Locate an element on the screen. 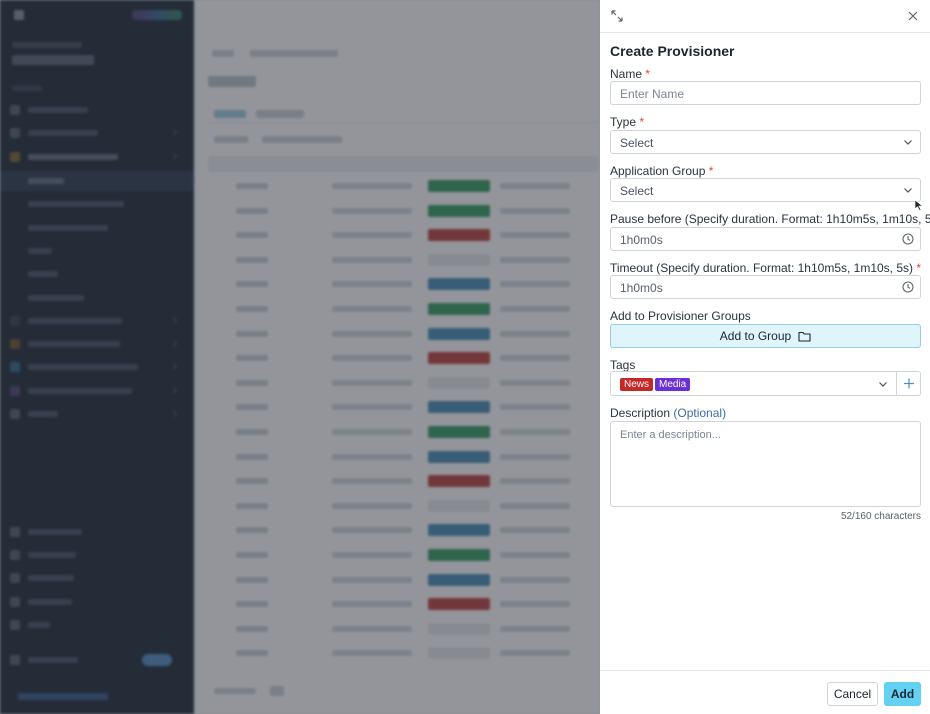 The width and height of the screenshot is (930, 714). type-label-text: Type is located at coordinates (623, 122).